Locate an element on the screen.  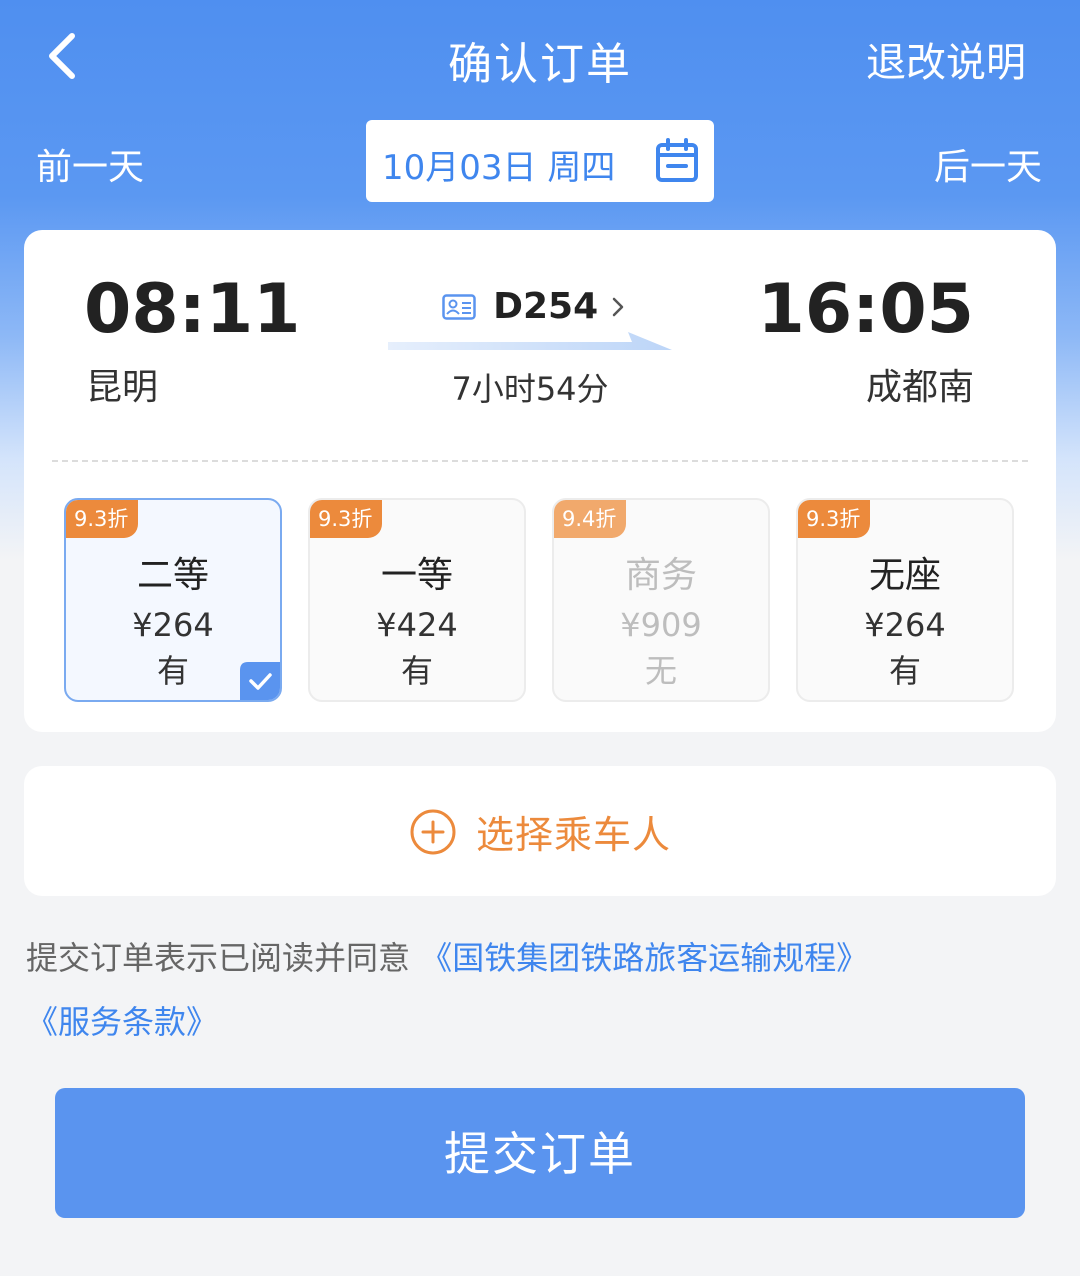
seat-price: ¥909 is located at coordinates (661, 625).